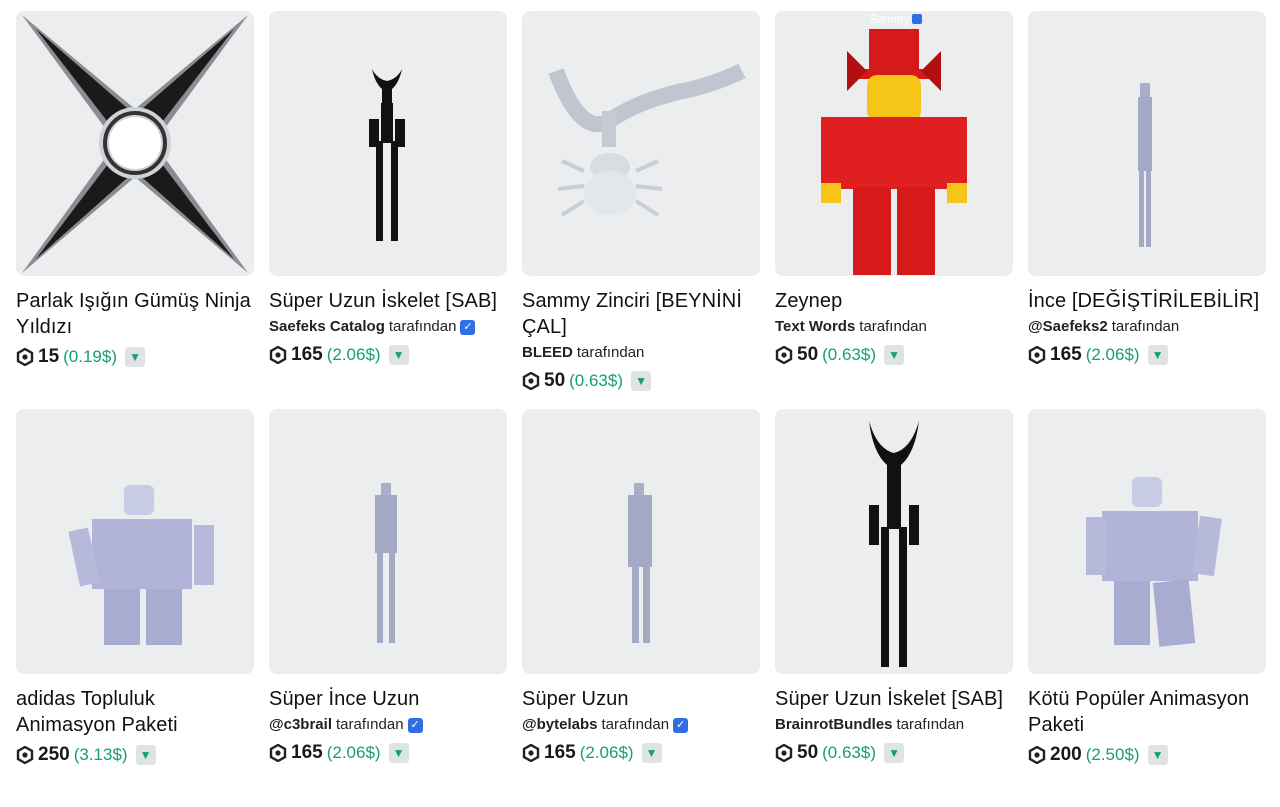 The image size is (1280, 807). I want to click on avatar-walk-icon, so click(1154, 562).